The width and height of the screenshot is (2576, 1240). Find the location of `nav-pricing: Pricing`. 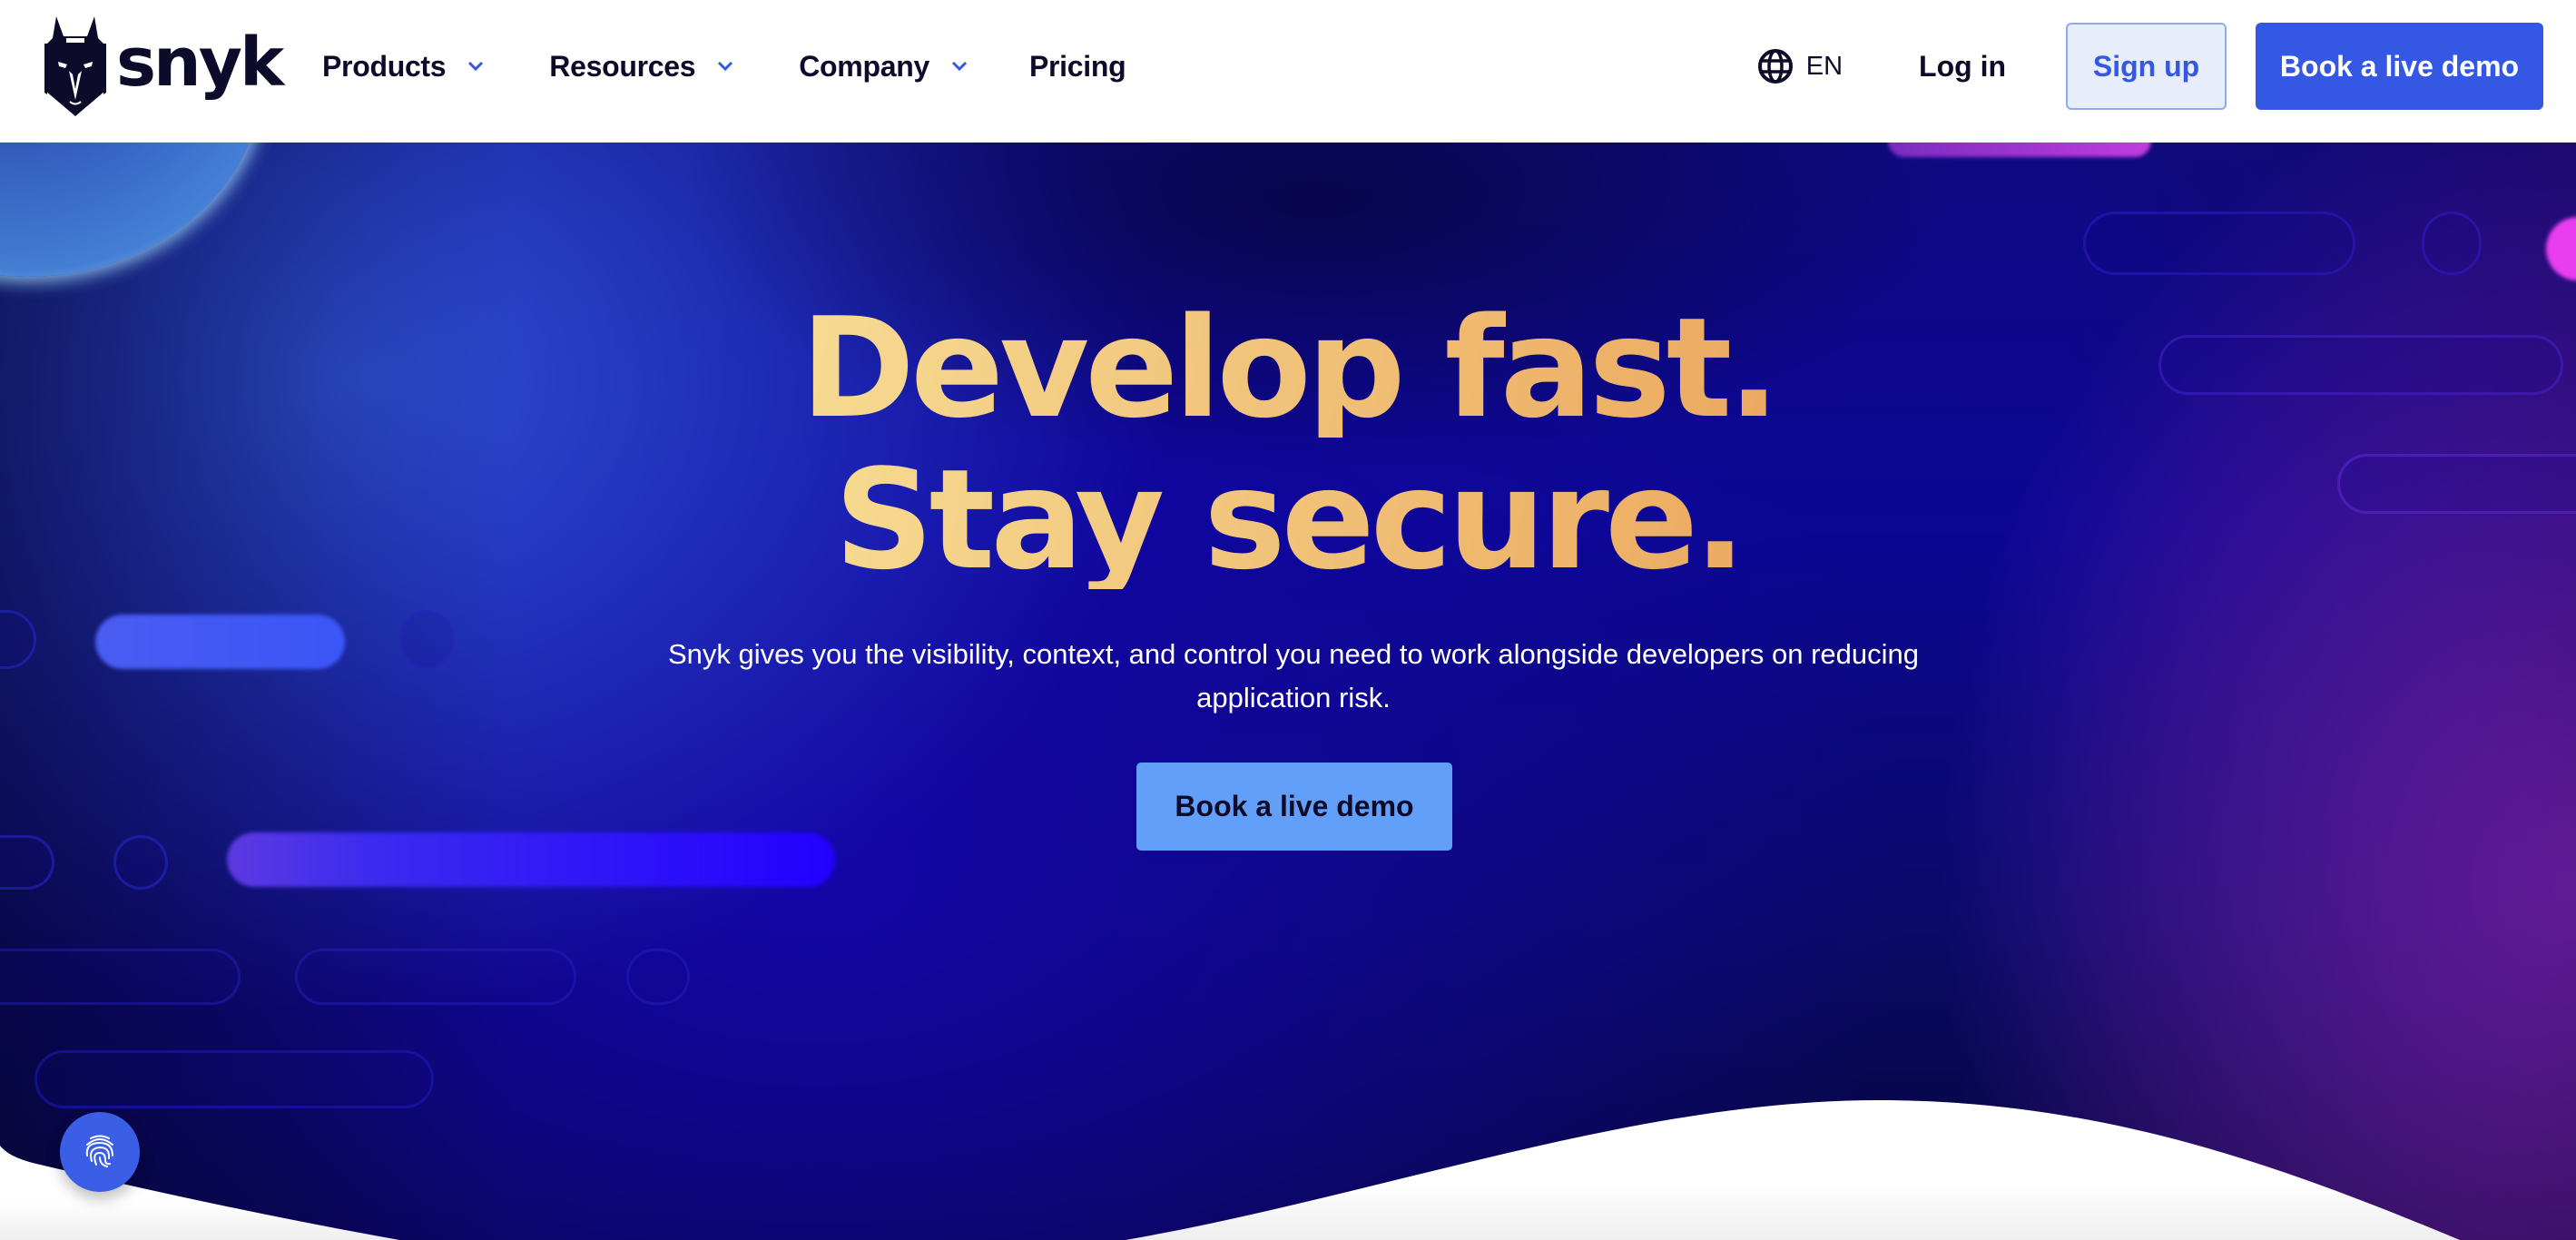

nav-pricing: Pricing is located at coordinates (1077, 67).